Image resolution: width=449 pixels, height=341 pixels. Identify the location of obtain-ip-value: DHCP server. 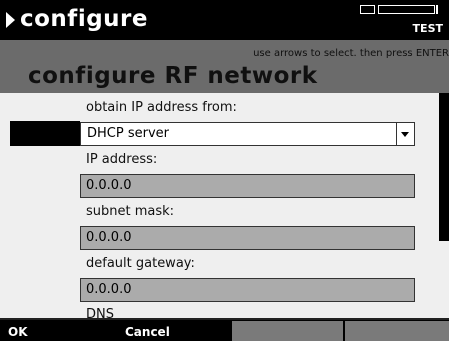
(128, 133).